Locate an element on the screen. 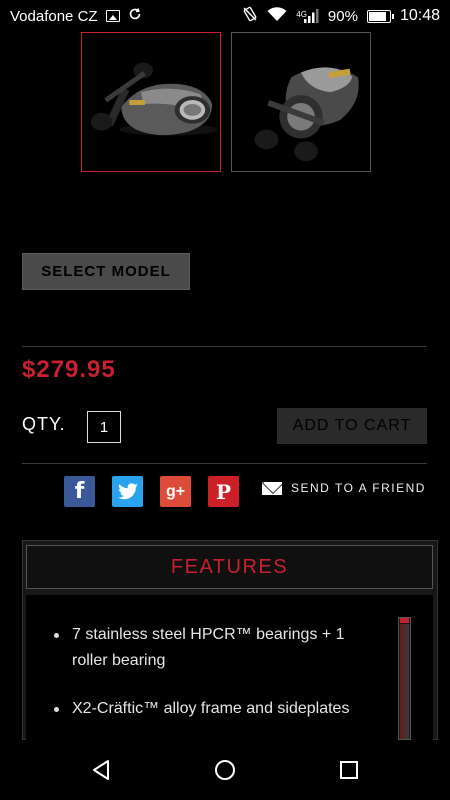 Image resolution: width=450 pixels, height=800 pixels. network-type: 4G is located at coordinates (301, 14).